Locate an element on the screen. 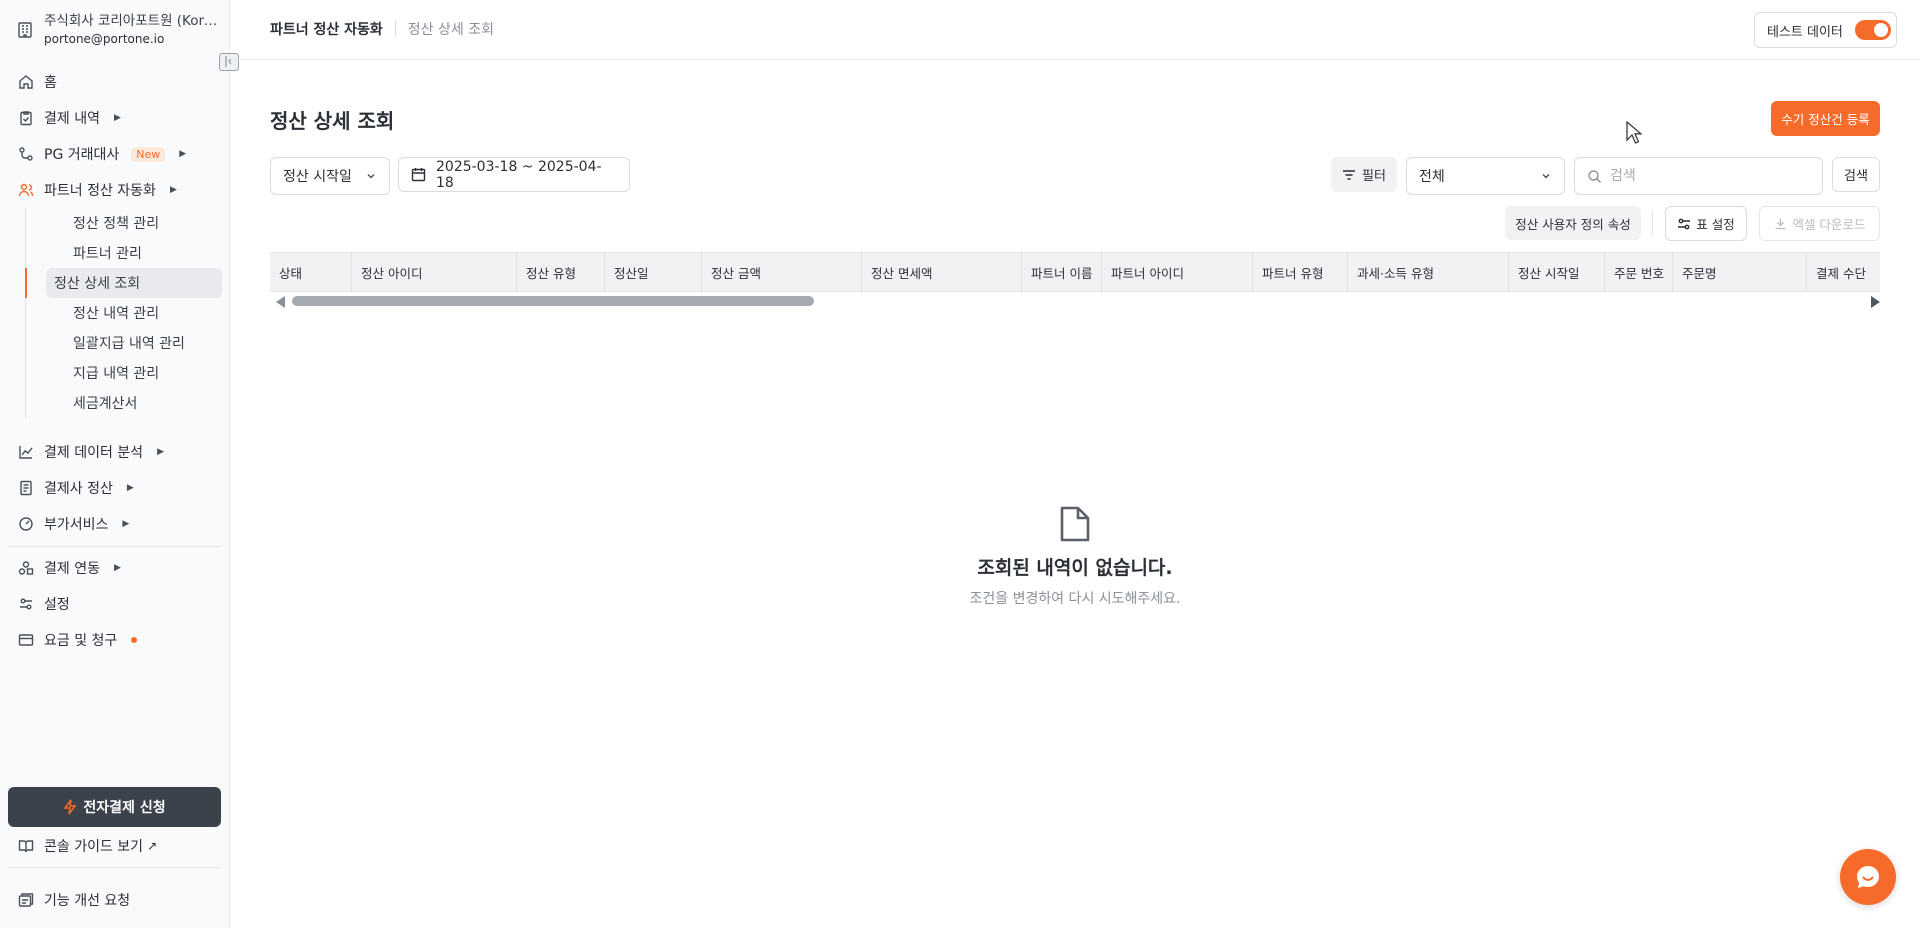 The height and width of the screenshot is (928, 1920). column-header: 정산 아이디 is located at coordinates (434, 272).